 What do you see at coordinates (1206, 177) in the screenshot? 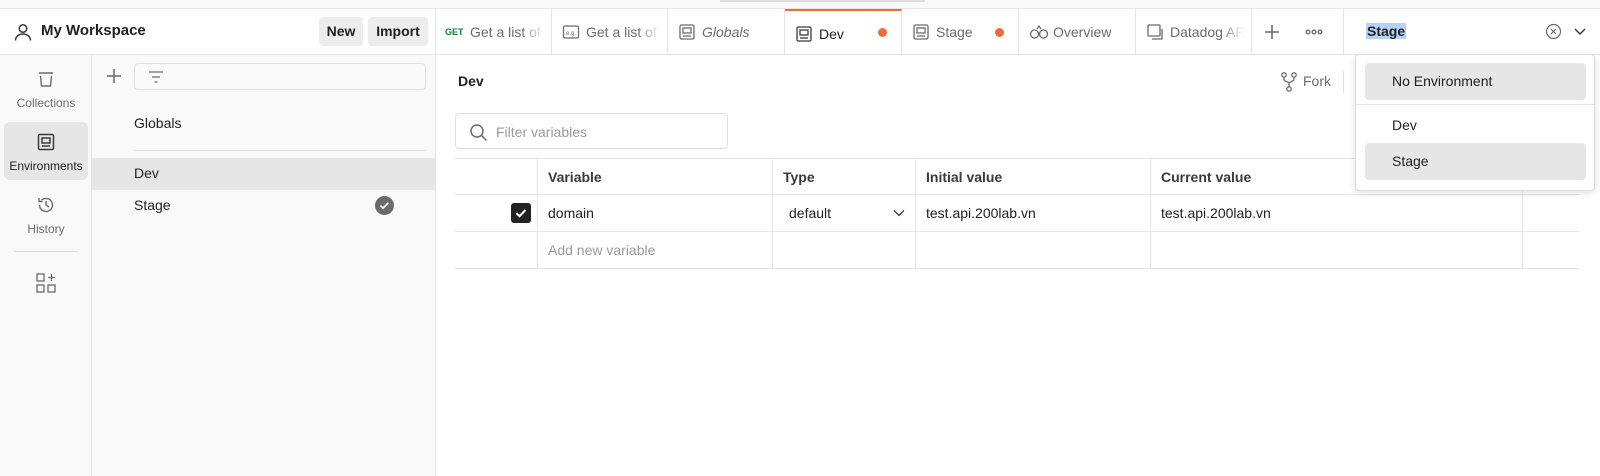
I see `column-header: Current value` at bounding box center [1206, 177].